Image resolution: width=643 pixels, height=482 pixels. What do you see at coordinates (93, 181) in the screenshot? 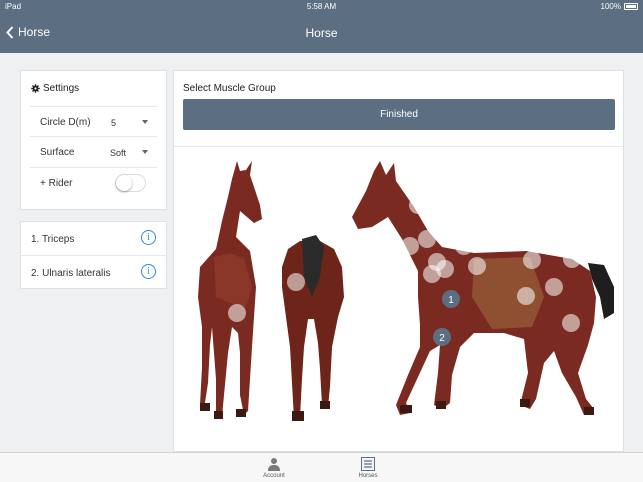
I see `rider-row: + Rider` at bounding box center [93, 181].